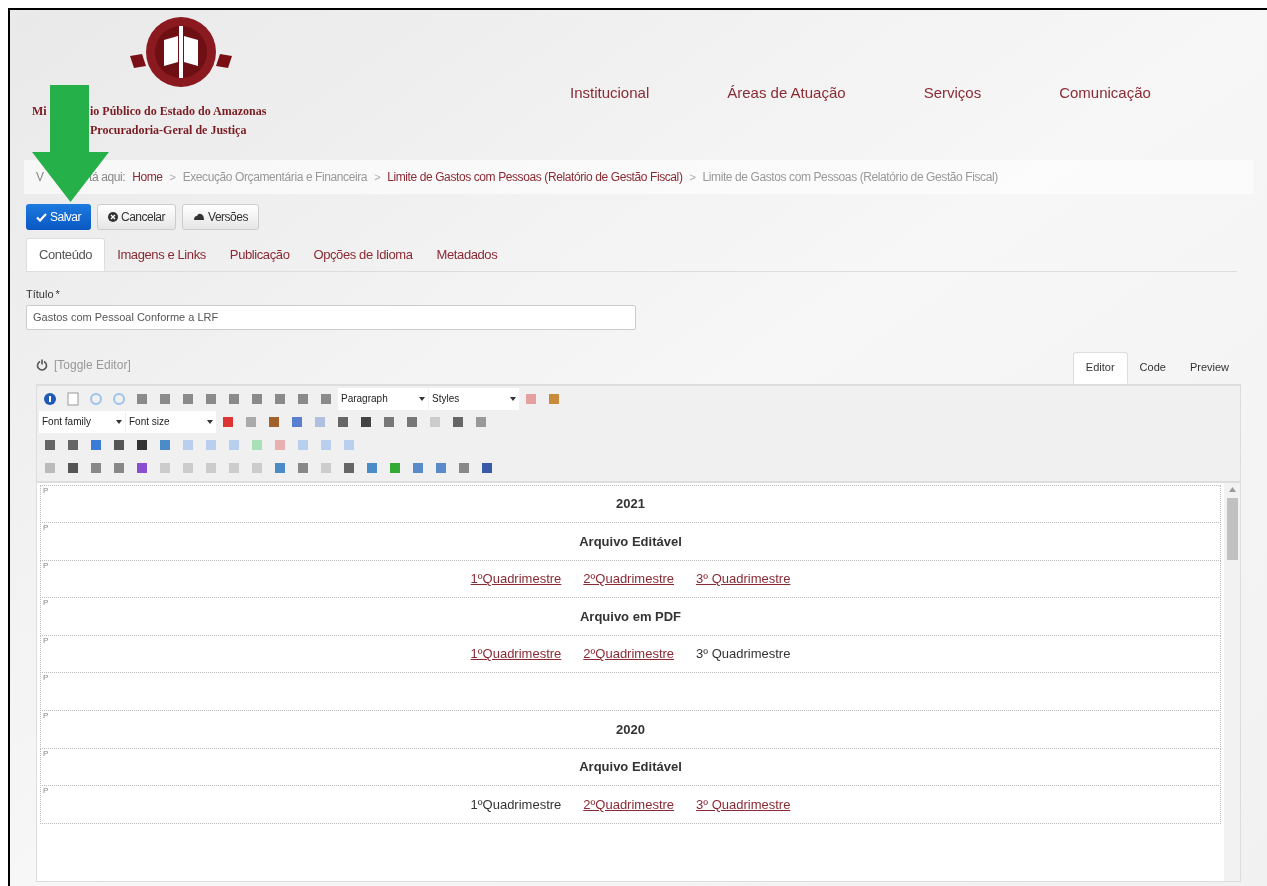 The width and height of the screenshot is (1267, 886). I want to click on breadcrumb-link: Home, so click(147, 177).